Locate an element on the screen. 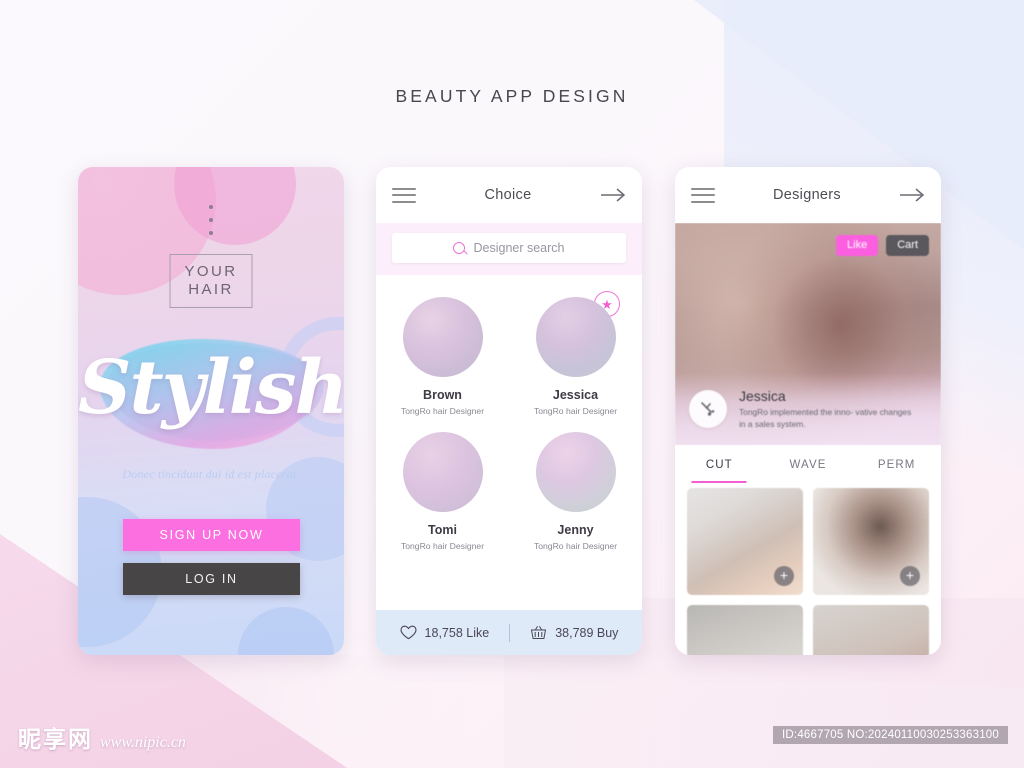 This screenshot has height=768, width=1024. designer-name: Jessica is located at coordinates (575, 395).